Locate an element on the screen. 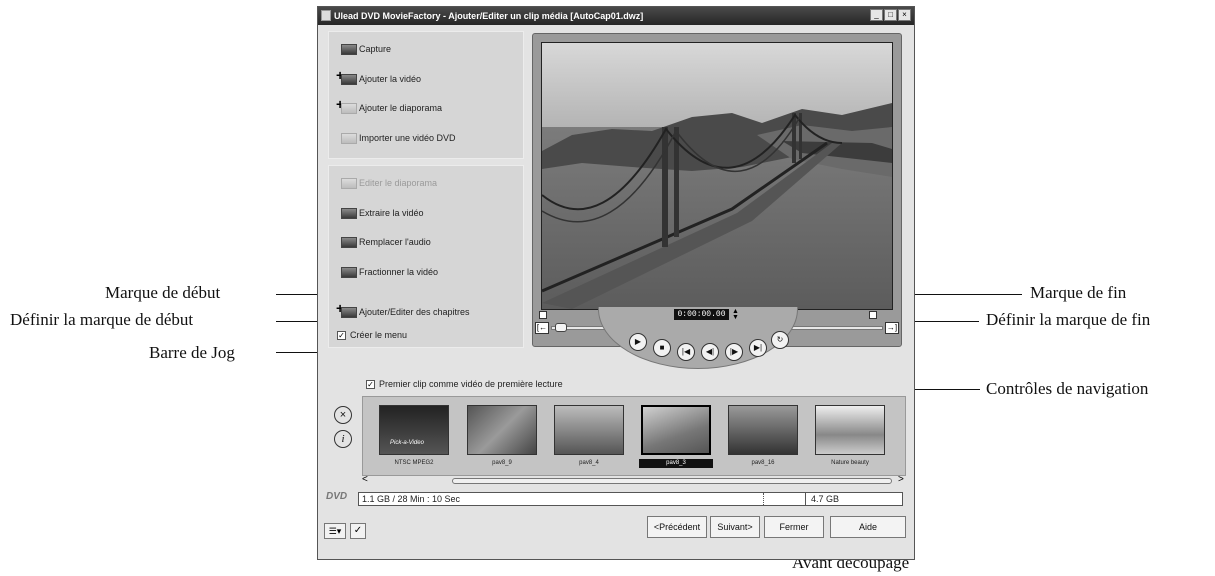 The image size is (1215, 576). end-icon: ▶| is located at coordinates (758, 347).